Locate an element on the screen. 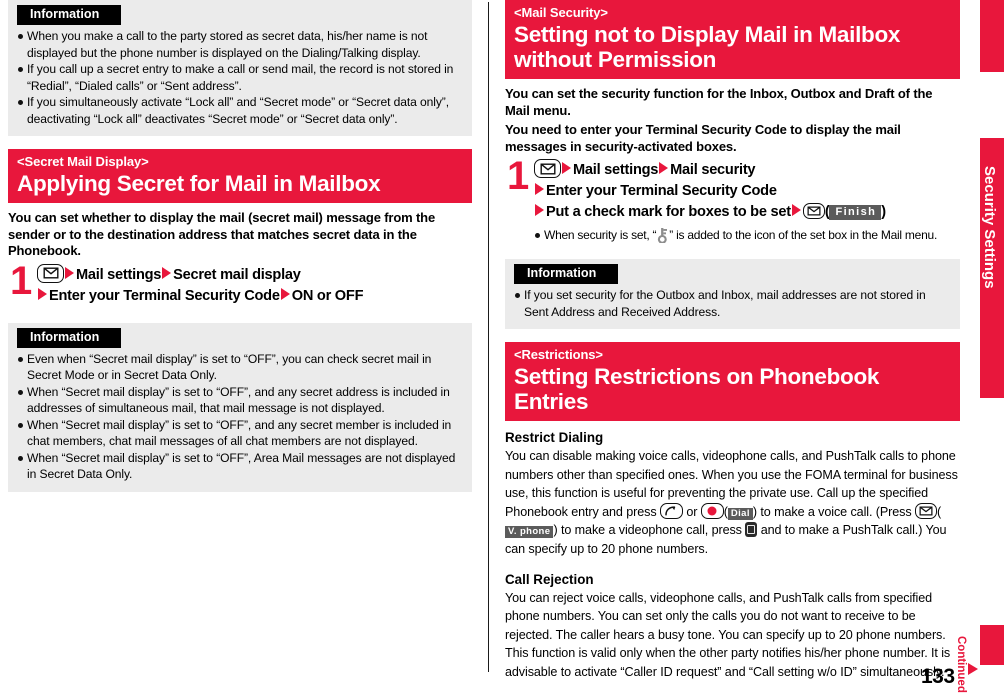 The width and height of the screenshot is (1004, 697). center-key-icon is located at coordinates (712, 510).